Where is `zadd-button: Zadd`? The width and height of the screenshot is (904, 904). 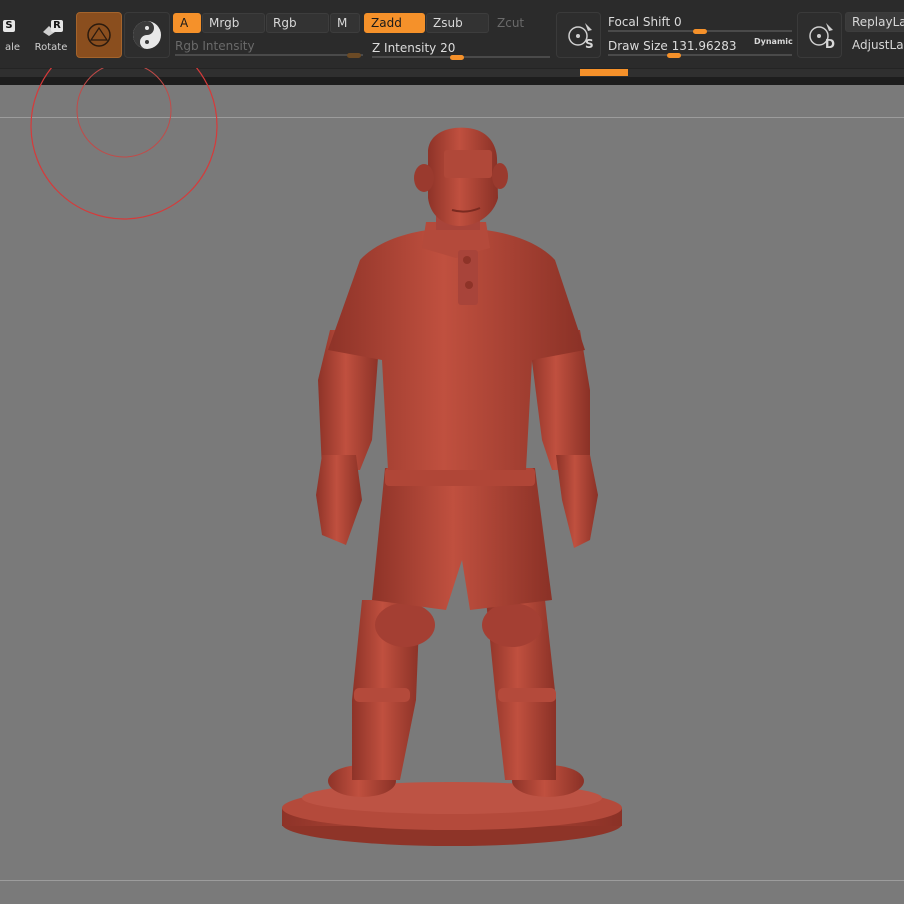 zadd-button: Zadd is located at coordinates (394, 23).